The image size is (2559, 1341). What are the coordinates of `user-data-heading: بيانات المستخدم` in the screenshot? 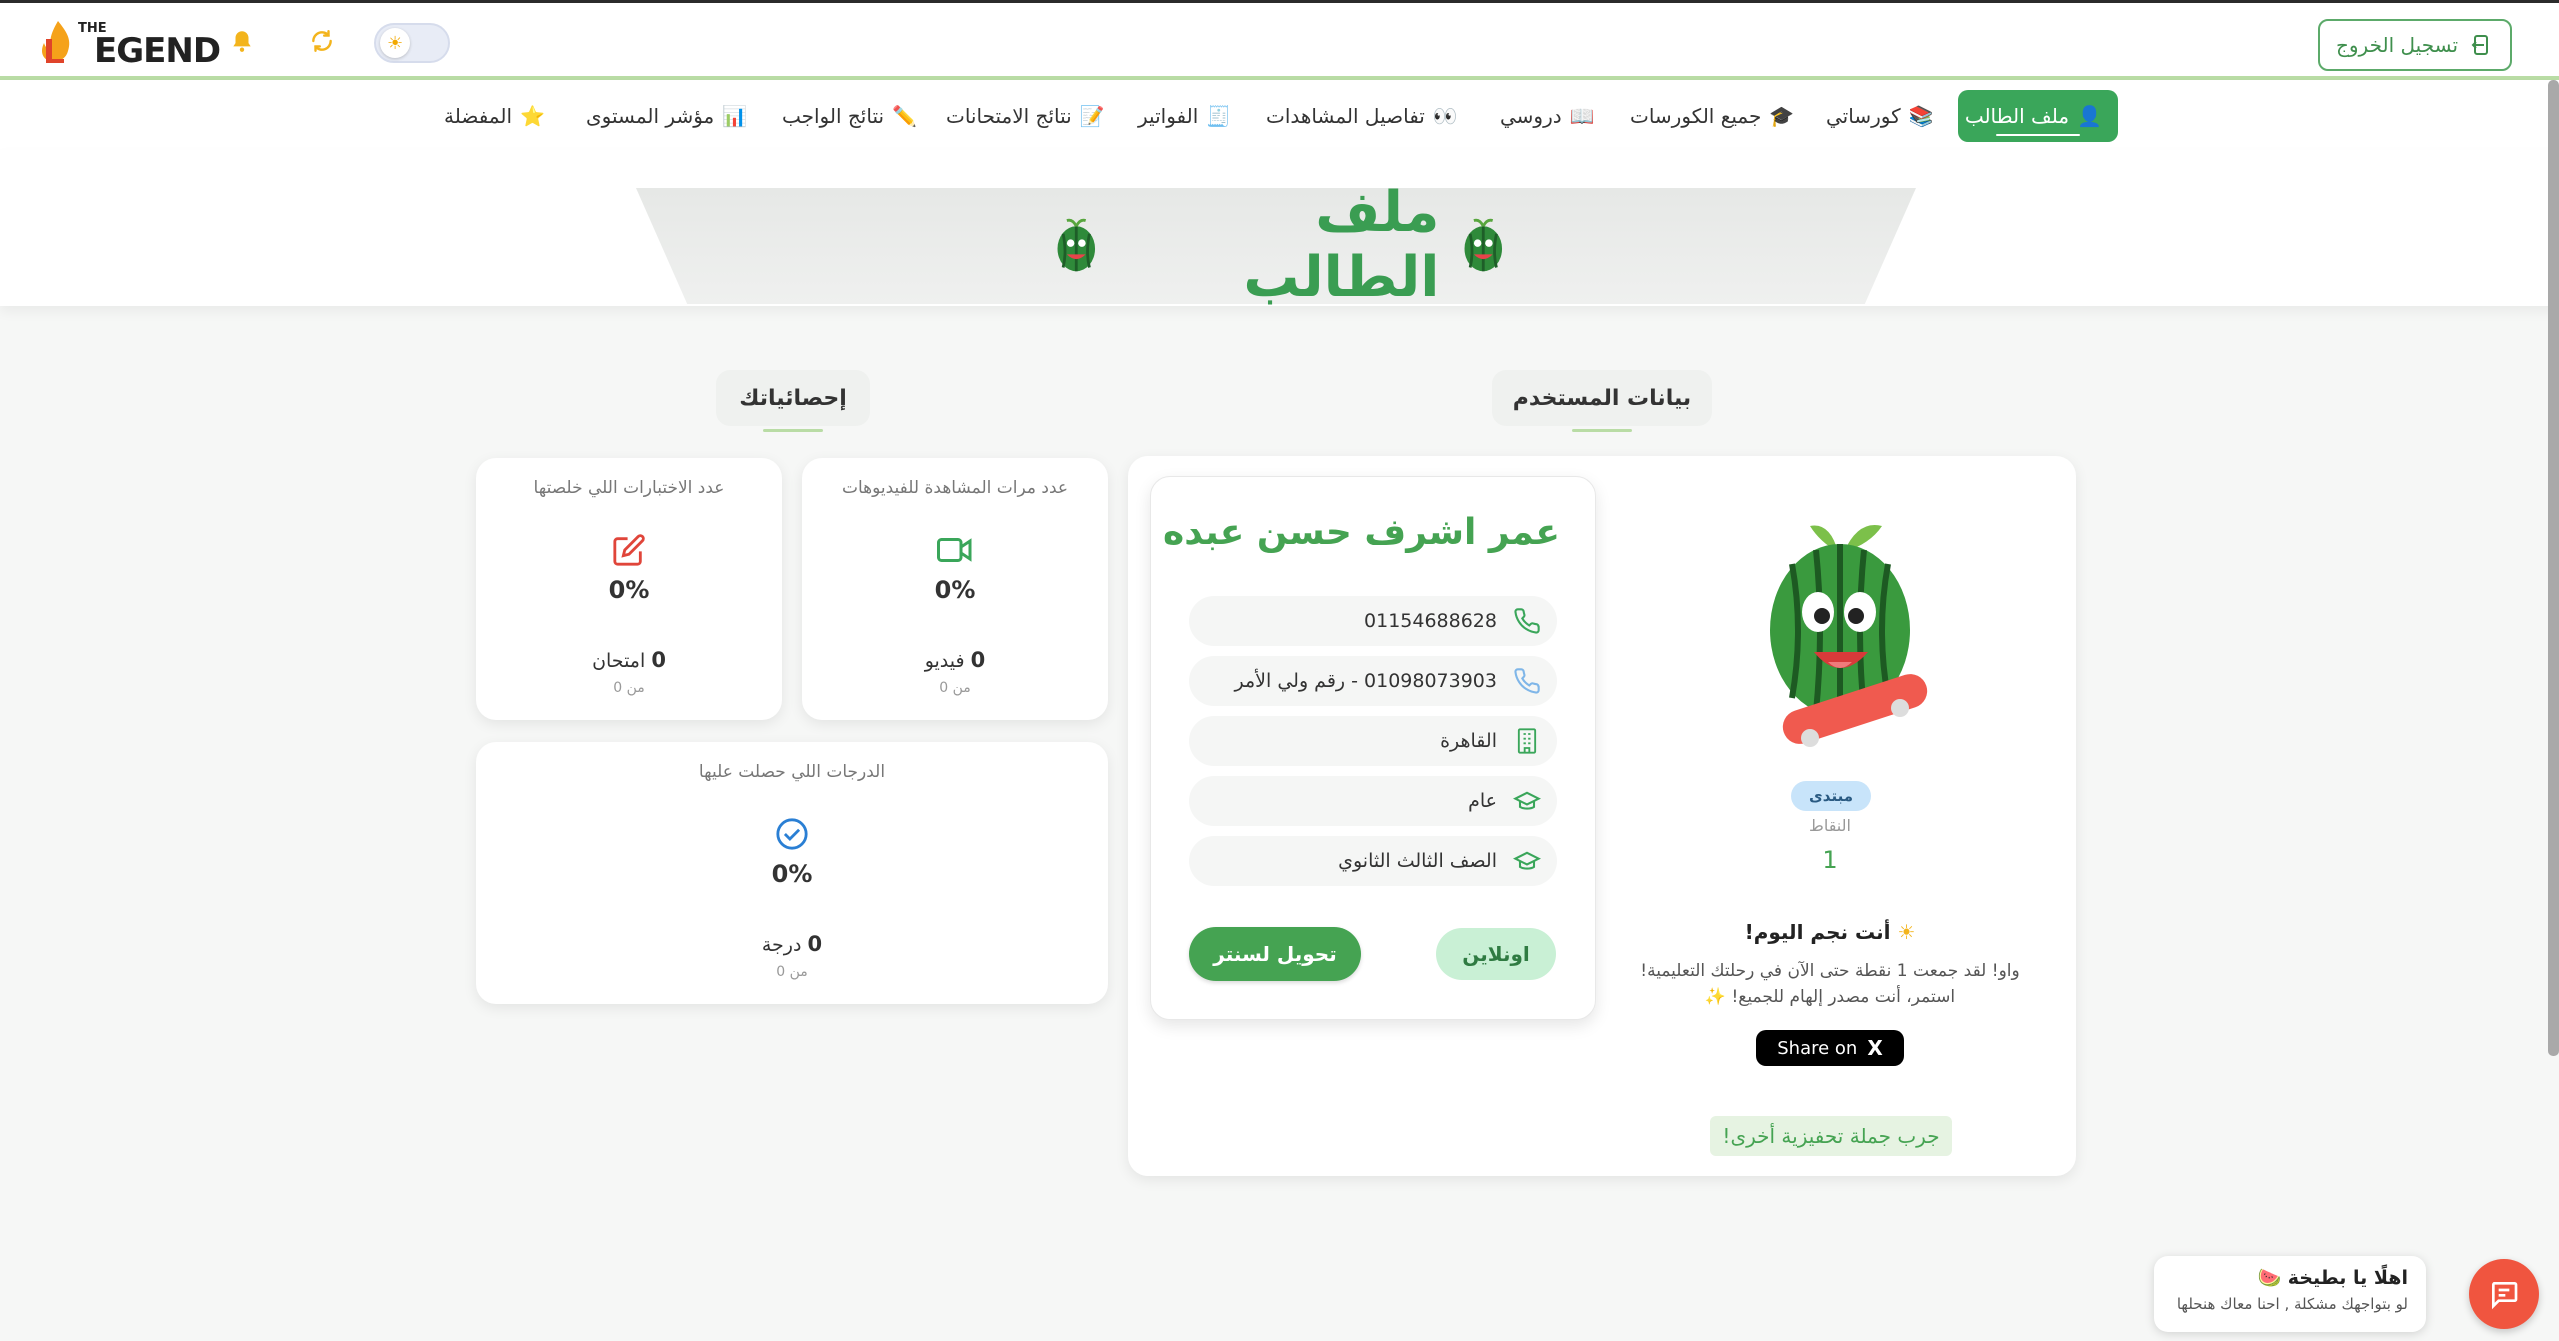 It's located at (1602, 401).